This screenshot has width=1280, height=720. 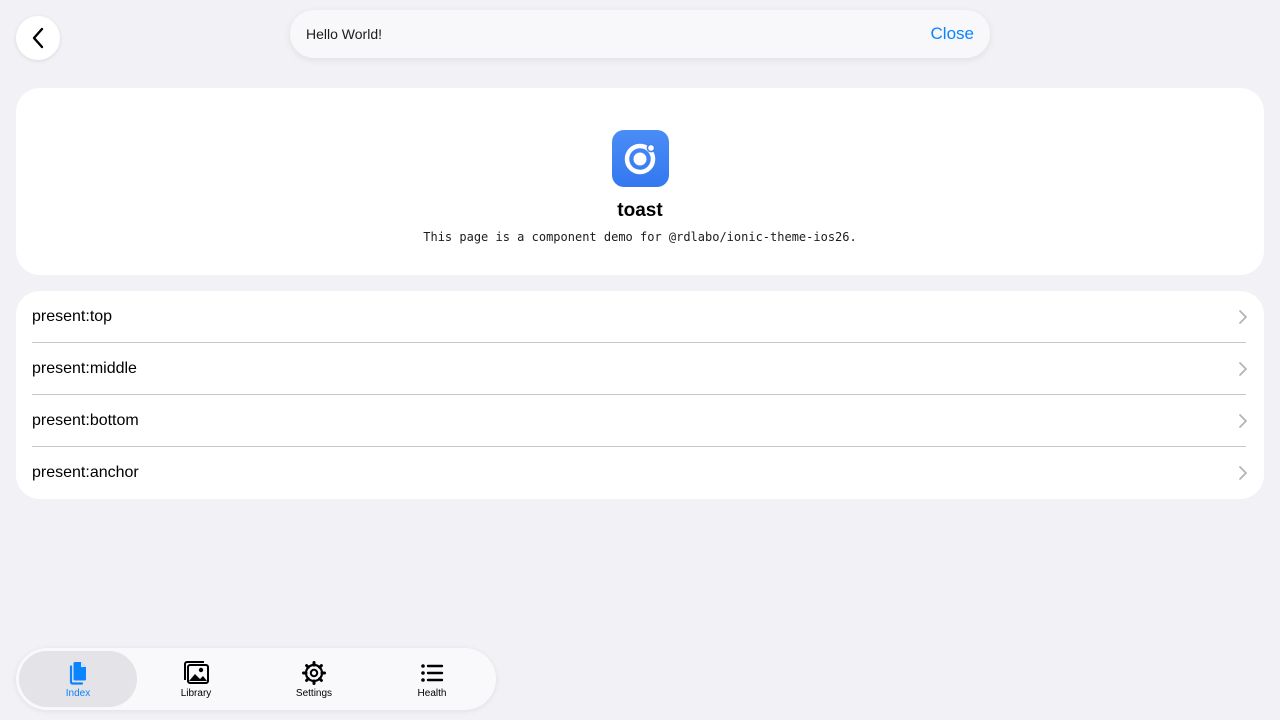 I want to click on tab-health: Health, so click(x=432, y=679).